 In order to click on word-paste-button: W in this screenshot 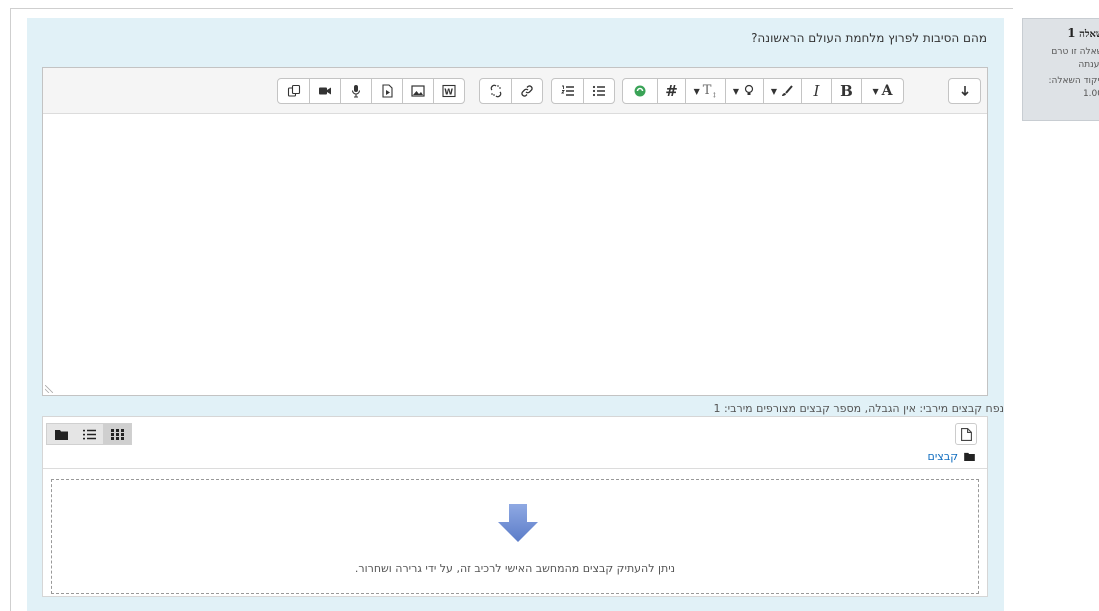, I will do `click(448, 91)`.